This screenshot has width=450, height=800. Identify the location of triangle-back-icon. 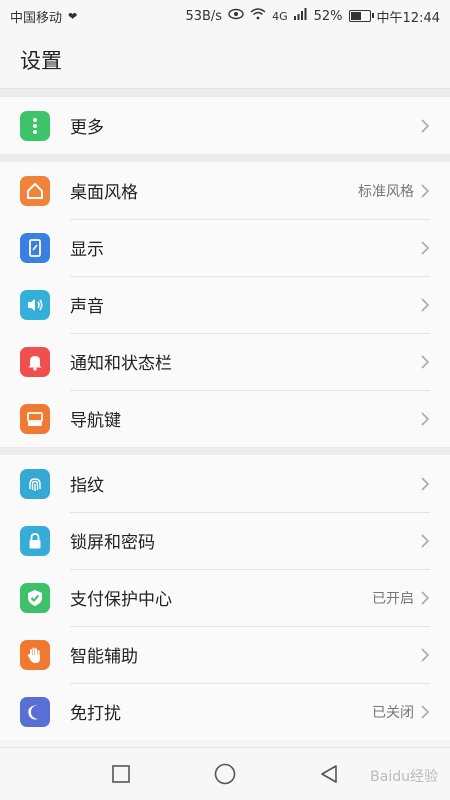
(329, 774).